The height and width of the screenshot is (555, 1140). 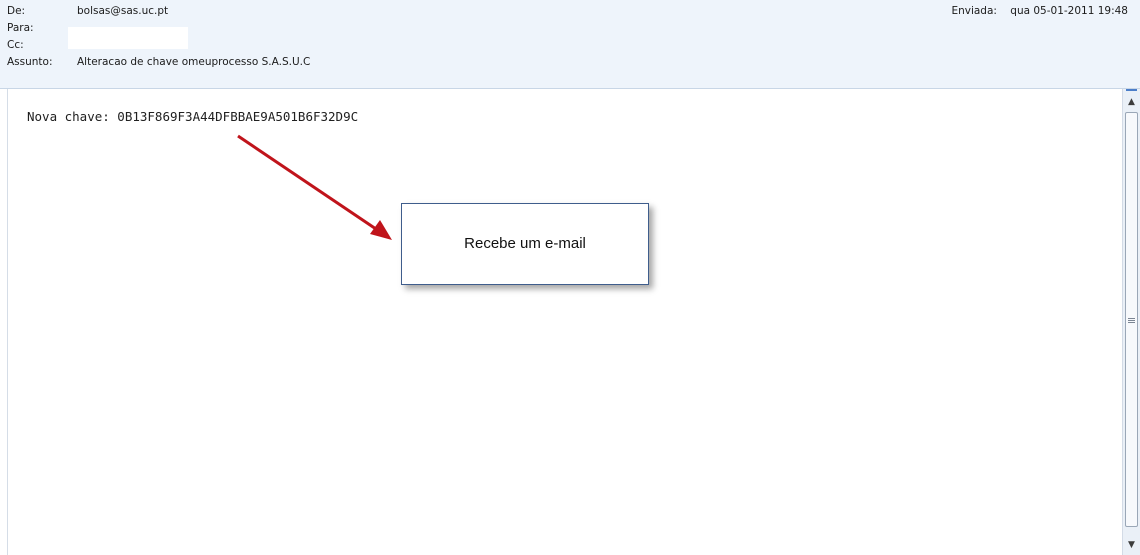 What do you see at coordinates (307, 182) in the screenshot?
I see `arrow-shaft` at bounding box center [307, 182].